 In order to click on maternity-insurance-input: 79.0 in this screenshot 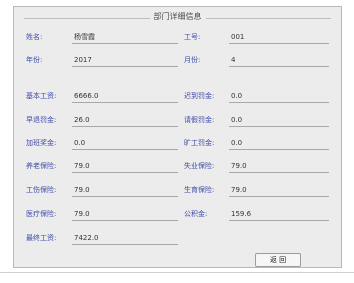, I will do `click(279, 191)`.